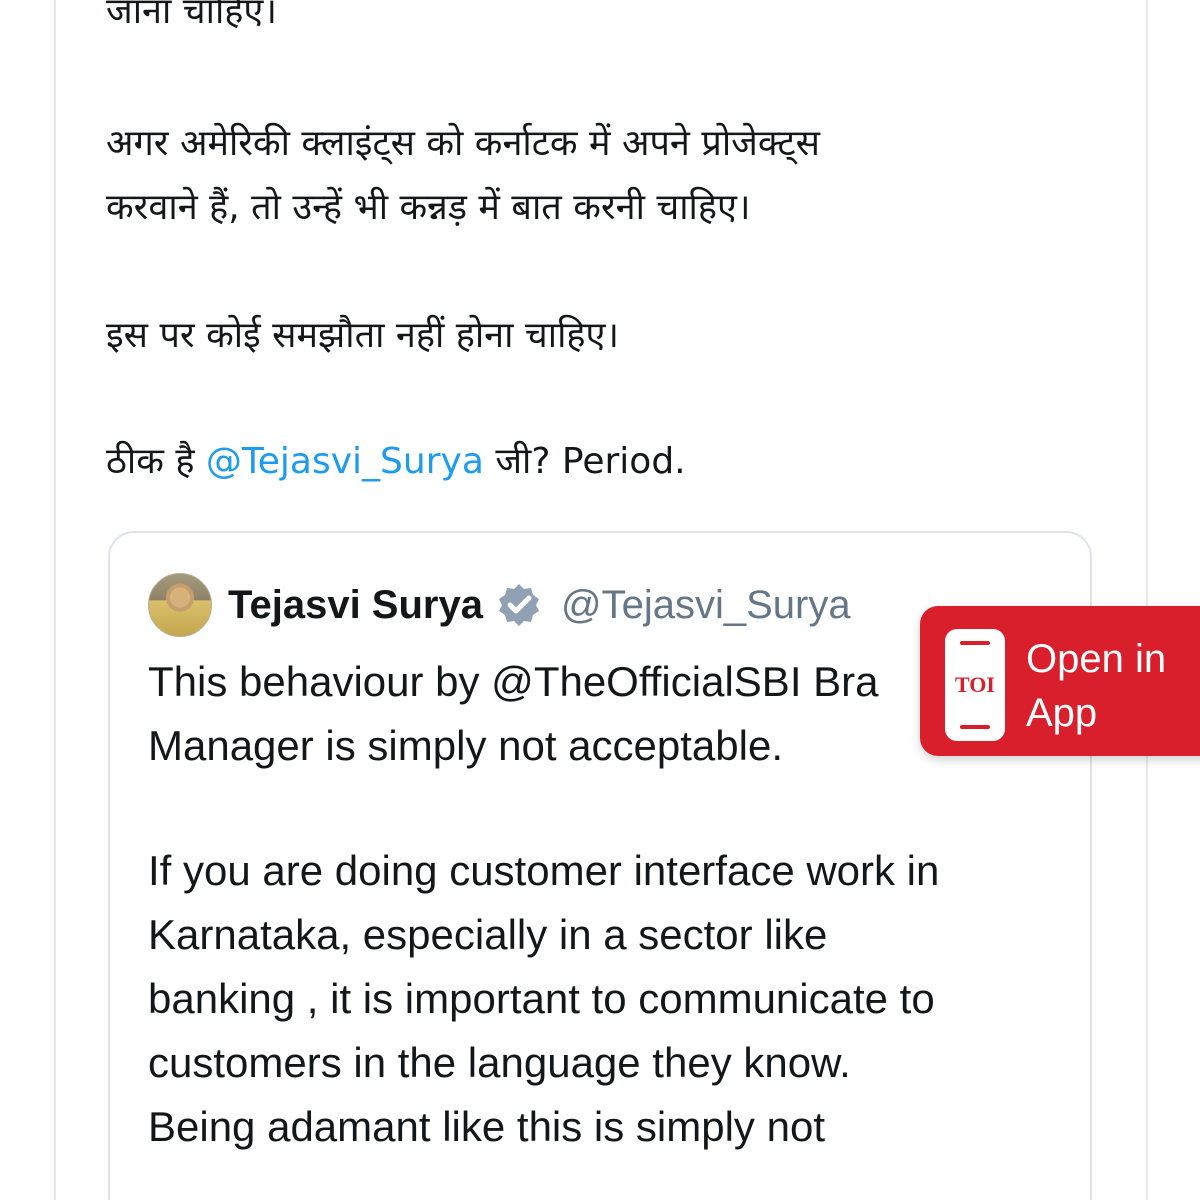  I want to click on tweet-final-prefix: ठीक है, so click(156, 461).